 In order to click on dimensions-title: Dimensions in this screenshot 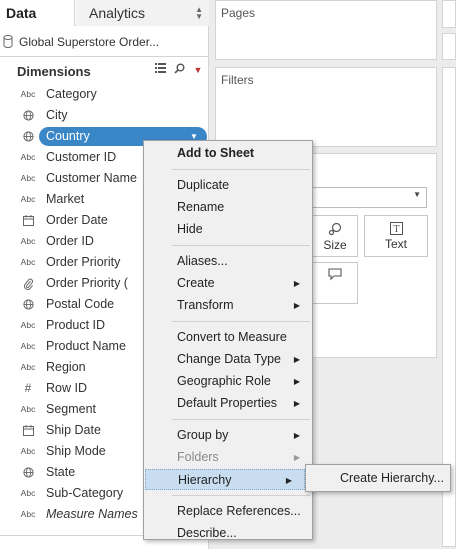, I will do `click(54, 71)`.